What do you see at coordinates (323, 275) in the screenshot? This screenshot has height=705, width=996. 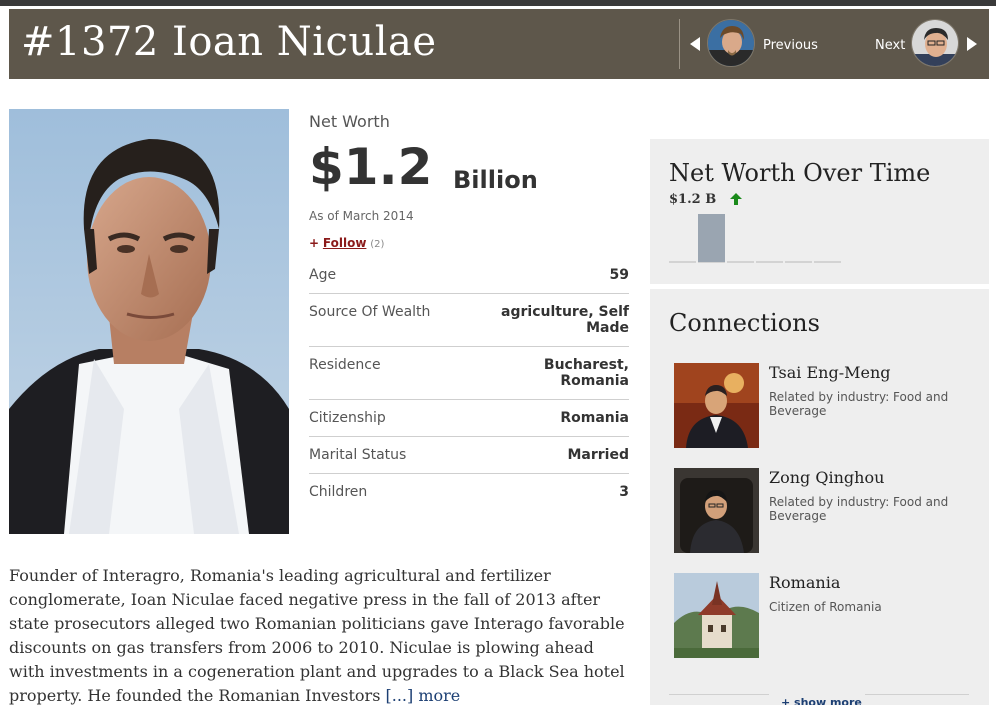 I see `fact-label: Age` at bounding box center [323, 275].